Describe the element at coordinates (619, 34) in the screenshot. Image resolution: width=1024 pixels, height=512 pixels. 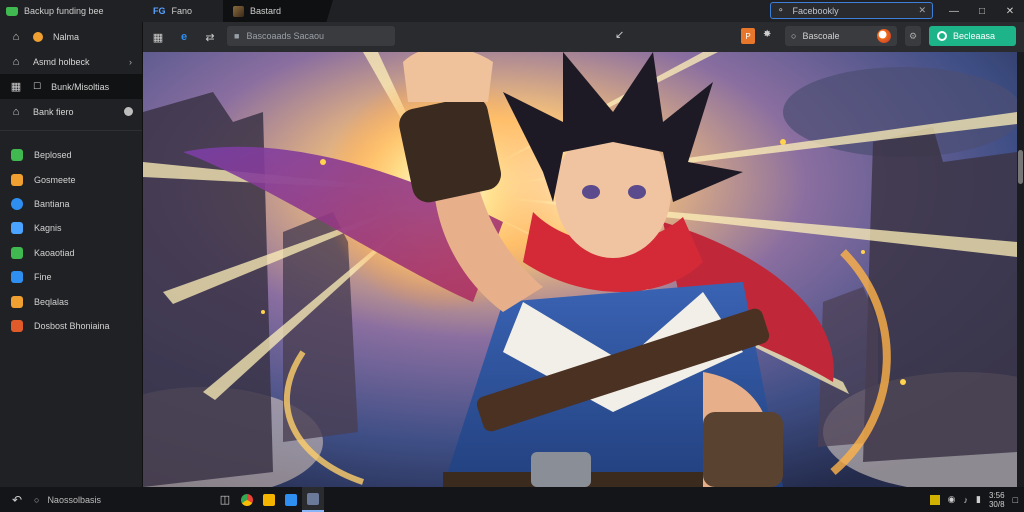
I see `cursor-icon: ↙` at that location.